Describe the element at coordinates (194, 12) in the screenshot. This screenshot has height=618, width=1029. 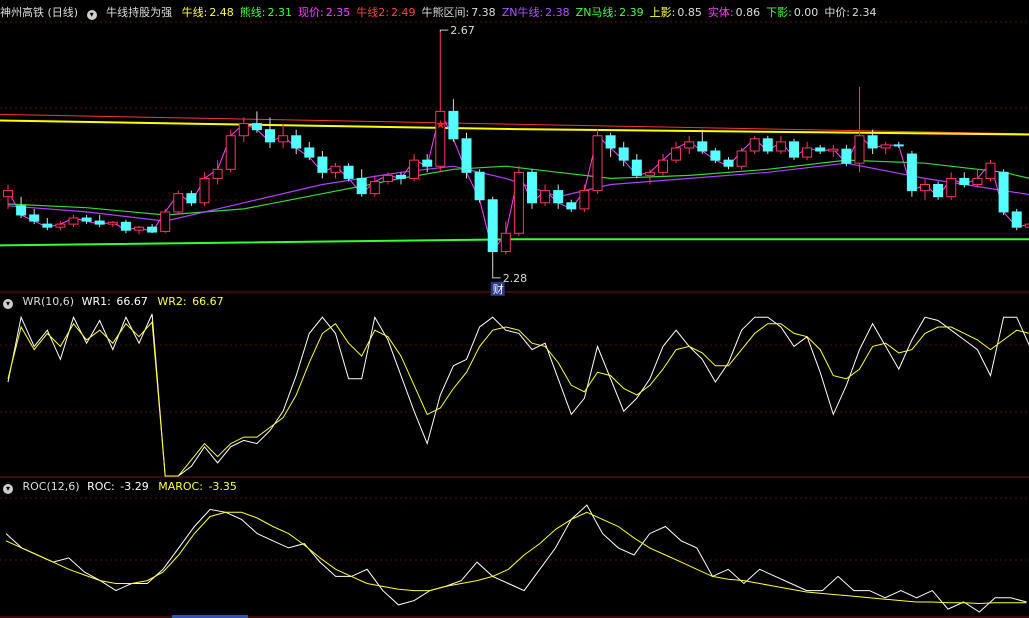
I see `legend-label-0: 牛线:` at that location.